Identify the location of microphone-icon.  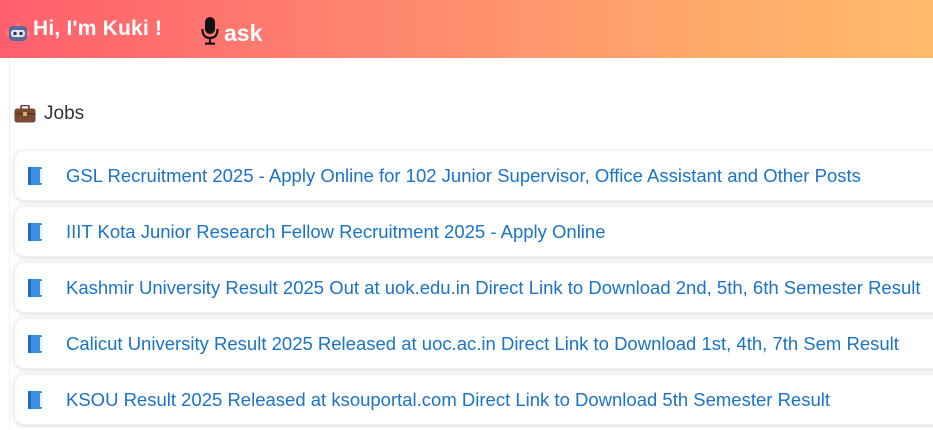
(210, 31).